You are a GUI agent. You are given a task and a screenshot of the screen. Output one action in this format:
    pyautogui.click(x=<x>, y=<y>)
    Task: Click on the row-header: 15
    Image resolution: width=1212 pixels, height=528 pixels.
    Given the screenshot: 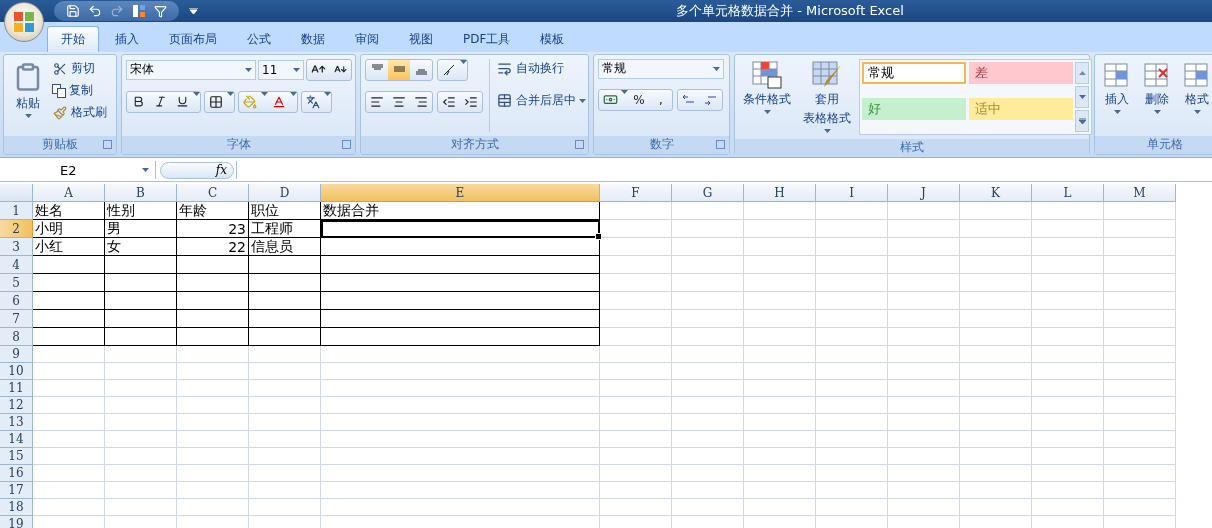 What is the action you would take?
    pyautogui.click(x=16, y=457)
    